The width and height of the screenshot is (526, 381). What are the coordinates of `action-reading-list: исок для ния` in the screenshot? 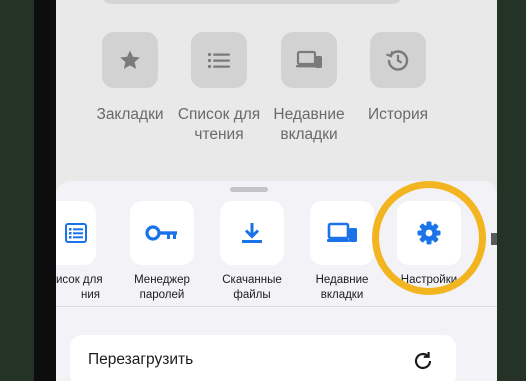 It's located at (88, 252).